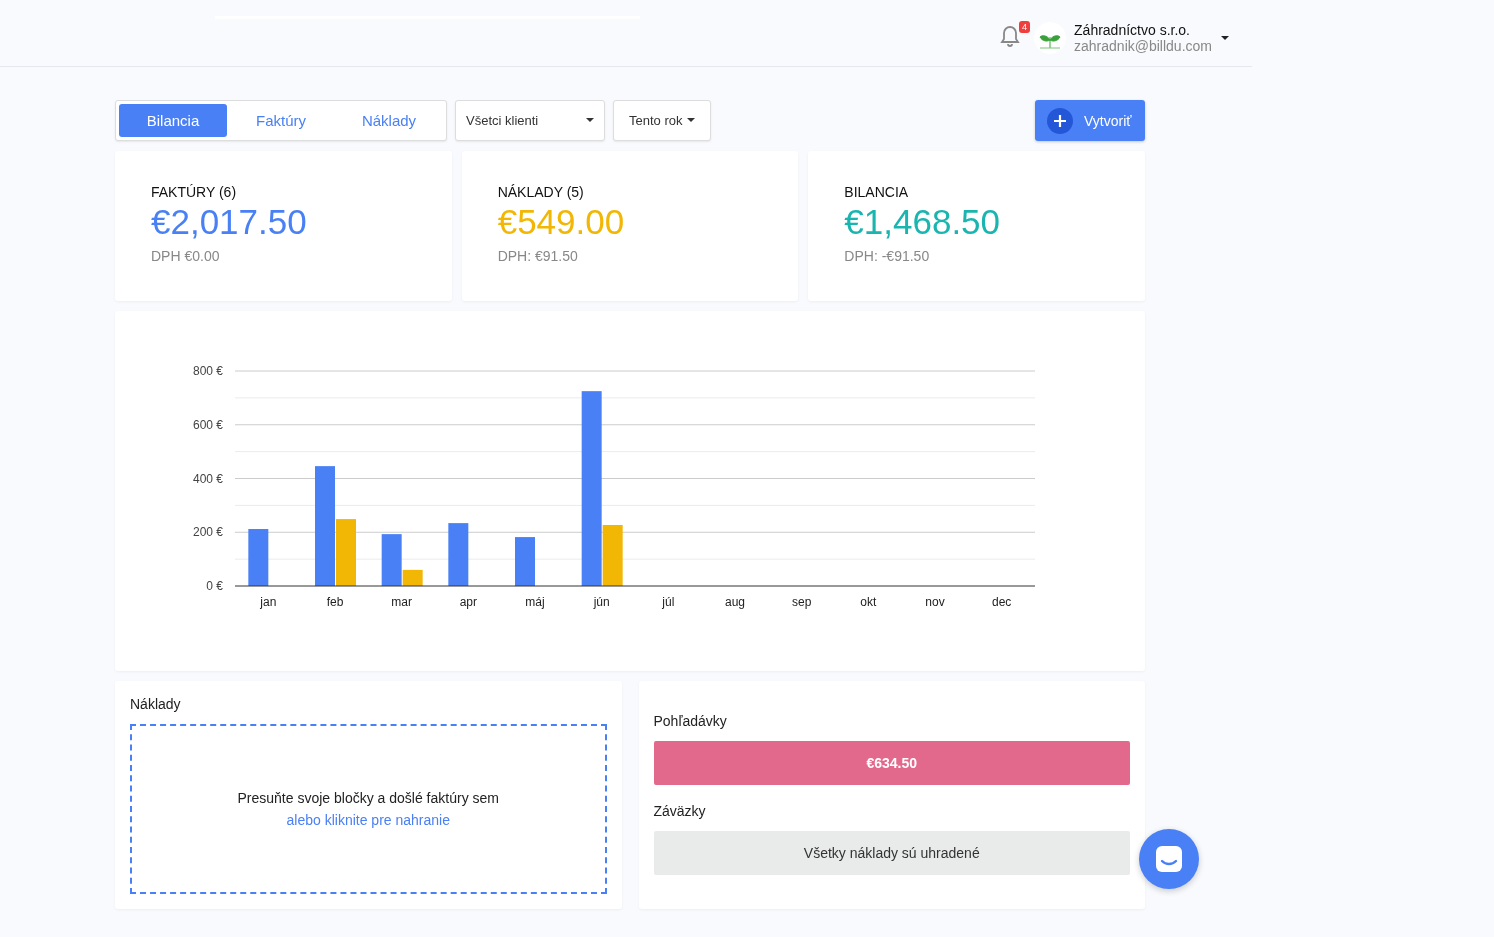 The image size is (1494, 937). What do you see at coordinates (537, 256) in the screenshot?
I see `card-vat: DPH: €91.50` at bounding box center [537, 256].